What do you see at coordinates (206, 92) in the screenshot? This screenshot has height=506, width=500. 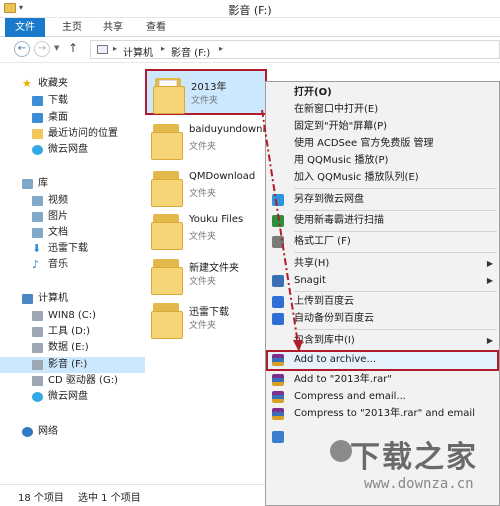 I see `list-item-folder: 2013年 文件夹` at bounding box center [206, 92].